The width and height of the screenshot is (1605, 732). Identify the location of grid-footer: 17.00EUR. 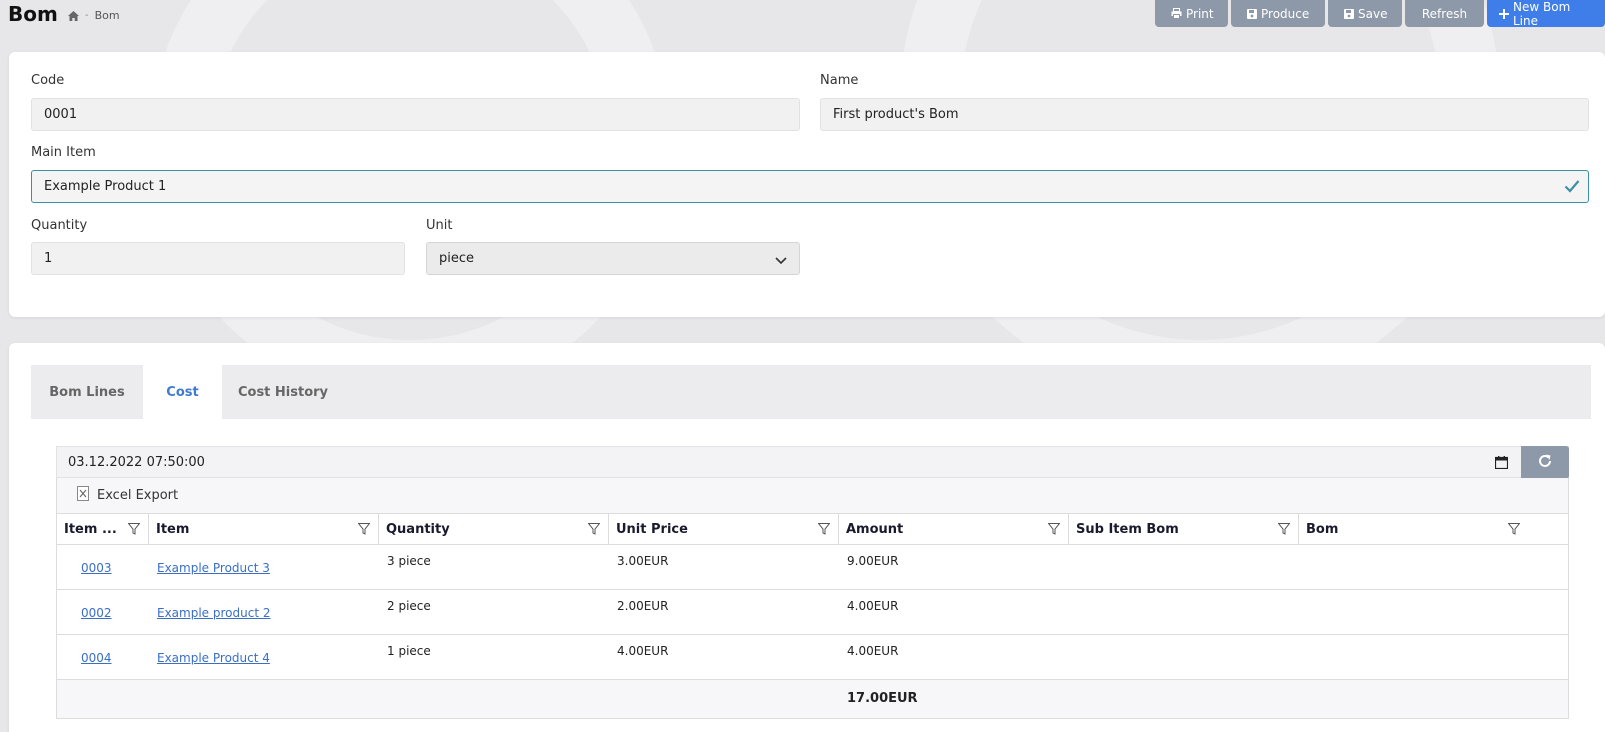
(812, 699).